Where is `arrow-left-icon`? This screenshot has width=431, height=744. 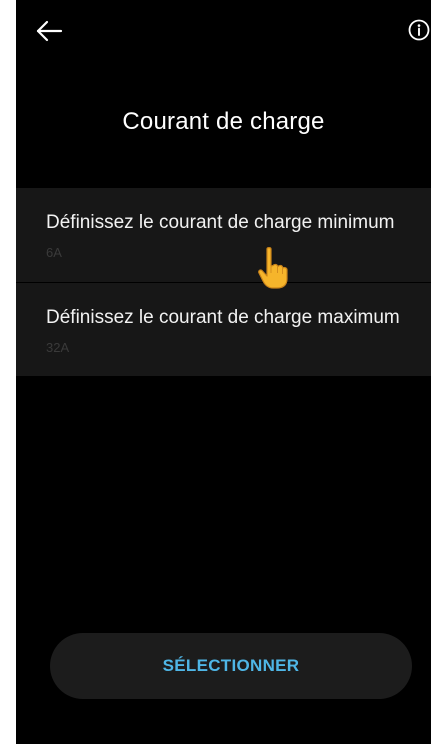 arrow-left-icon is located at coordinates (49, 31).